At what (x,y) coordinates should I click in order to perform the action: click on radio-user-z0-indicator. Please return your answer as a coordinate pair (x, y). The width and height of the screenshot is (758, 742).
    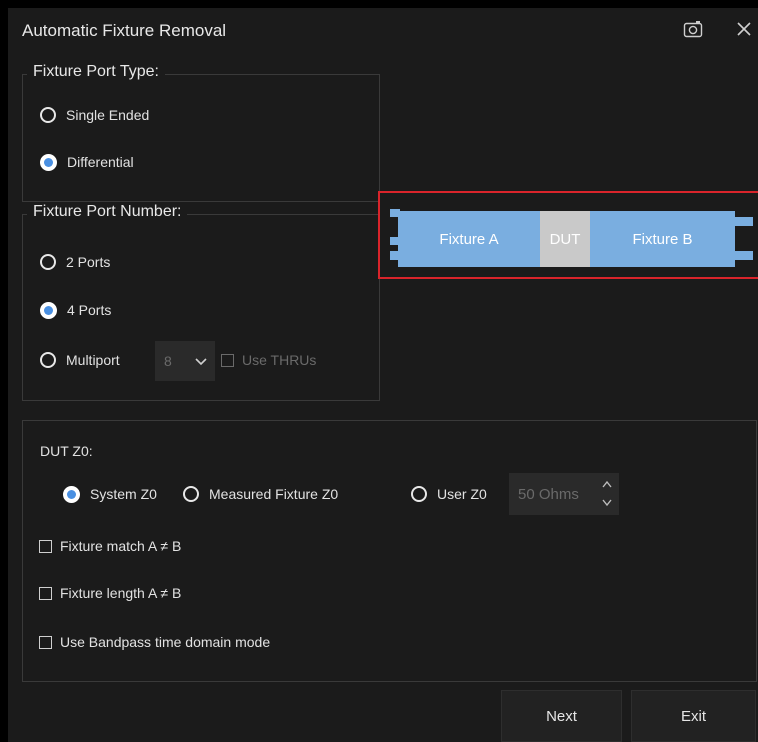
    Looking at the image, I should click on (419, 494).